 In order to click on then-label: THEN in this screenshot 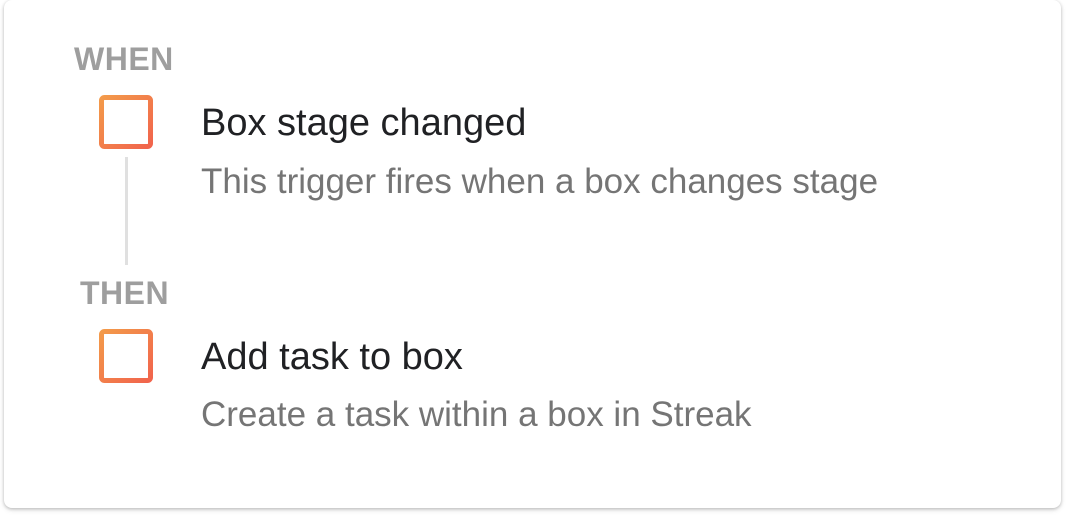, I will do `click(125, 293)`.